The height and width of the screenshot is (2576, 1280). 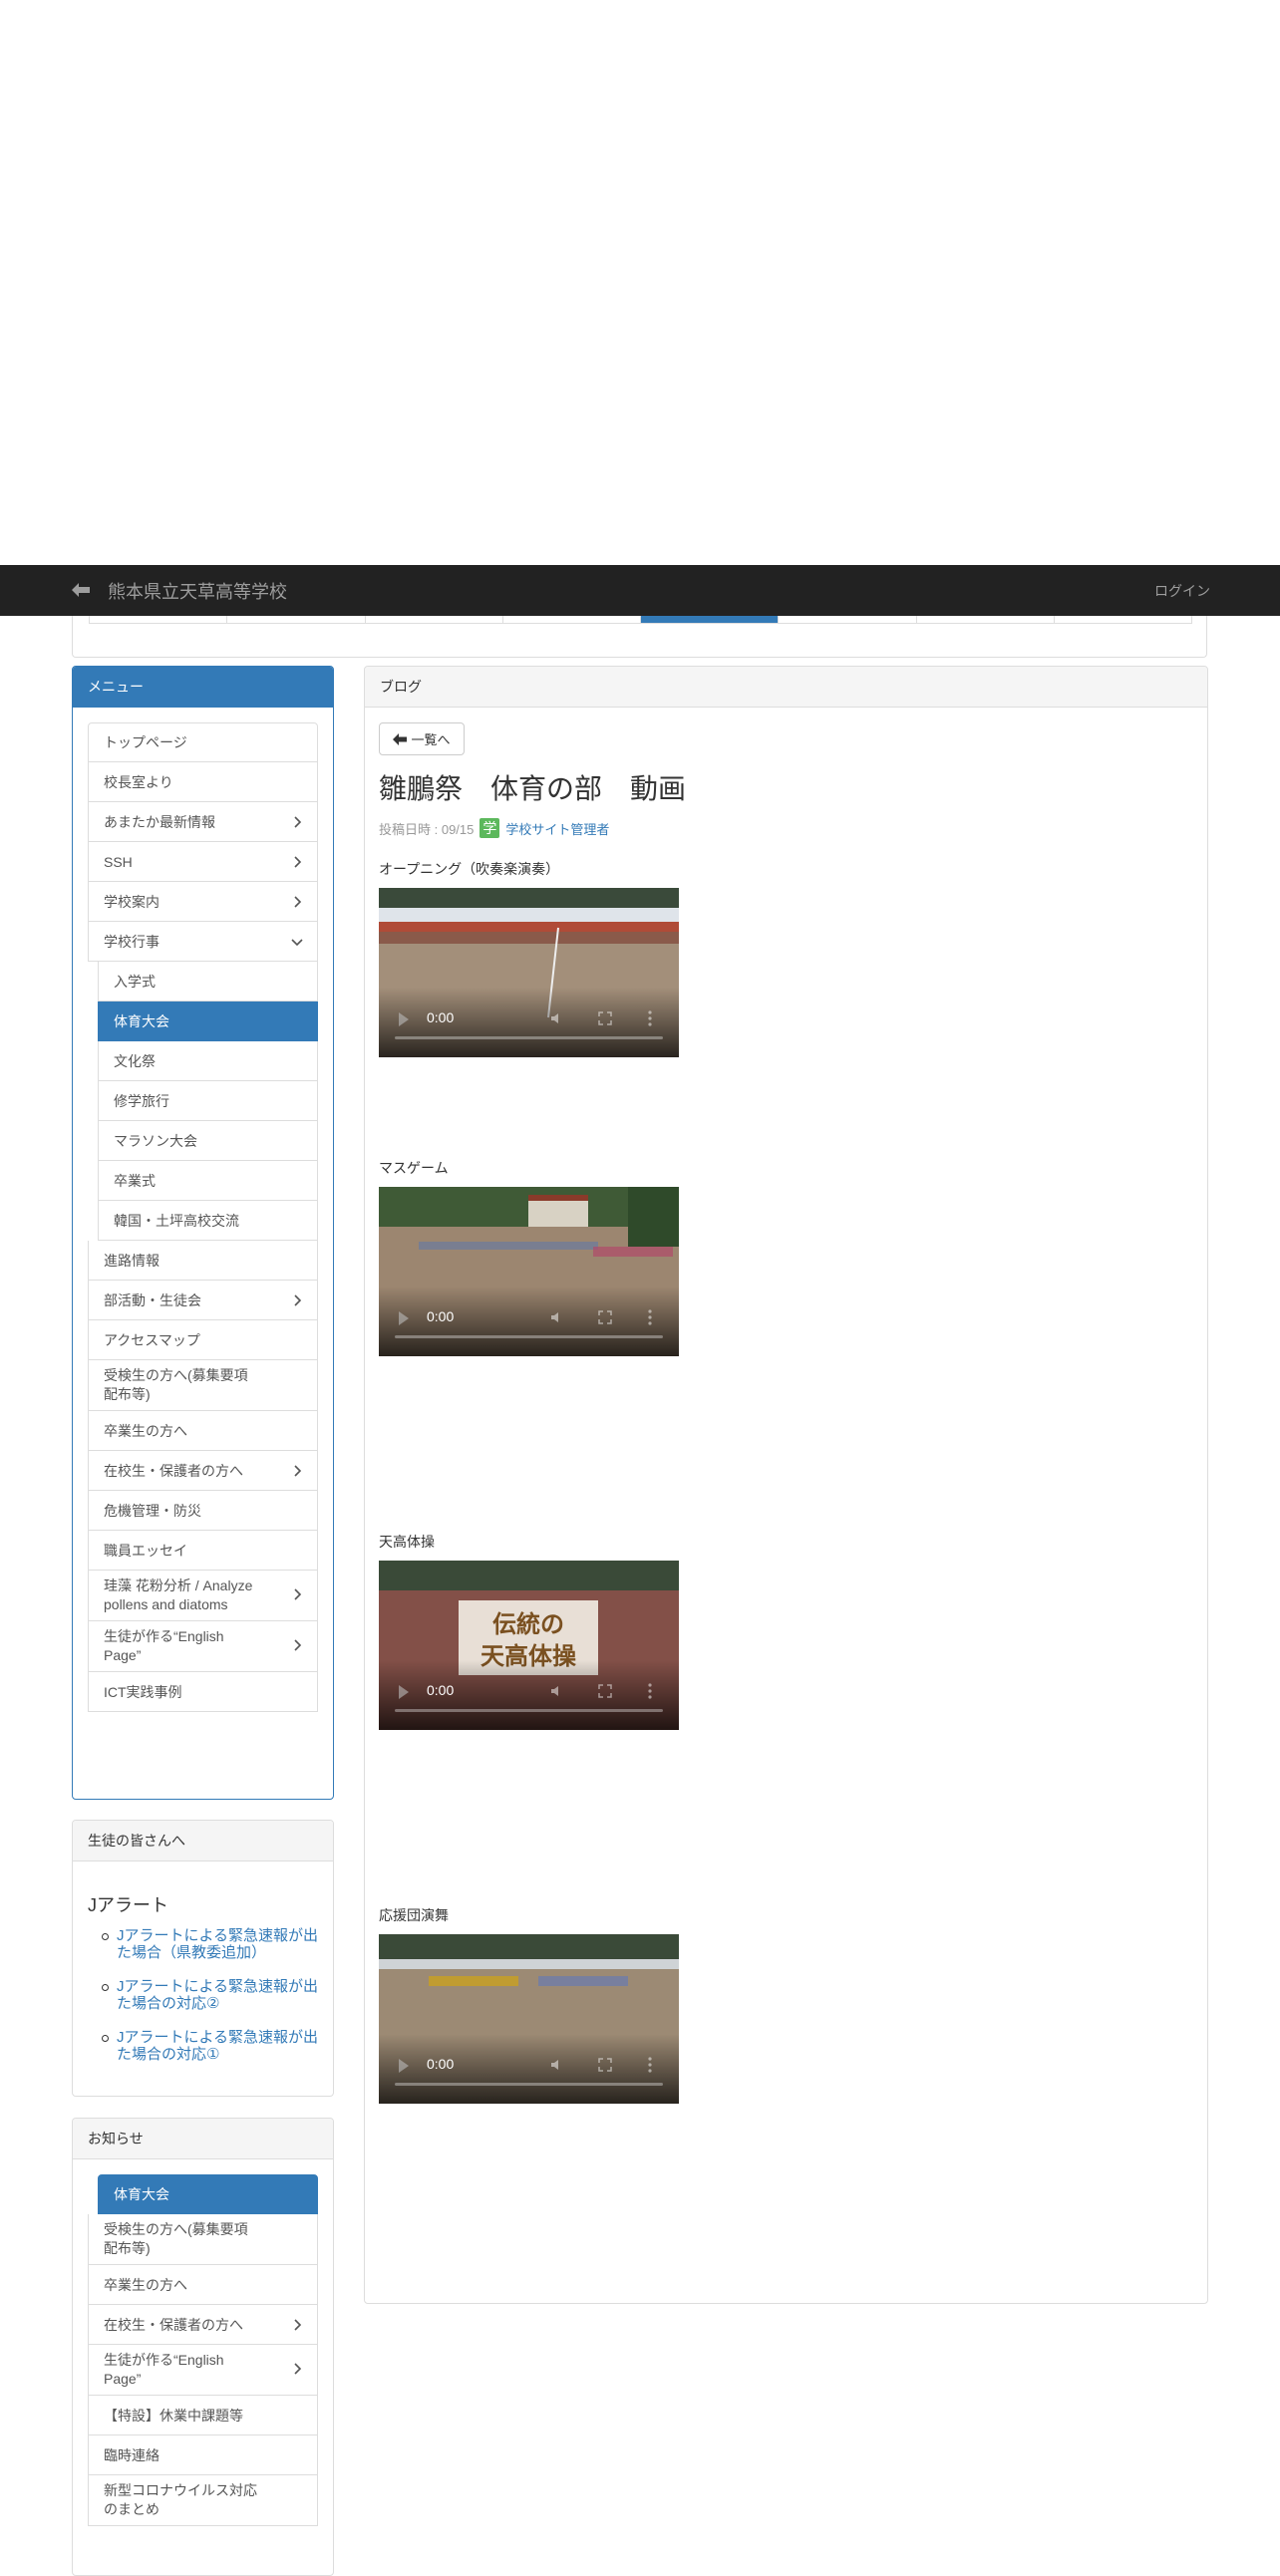 I want to click on video-player-ouendan: 0:00, so click(x=529, y=2019).